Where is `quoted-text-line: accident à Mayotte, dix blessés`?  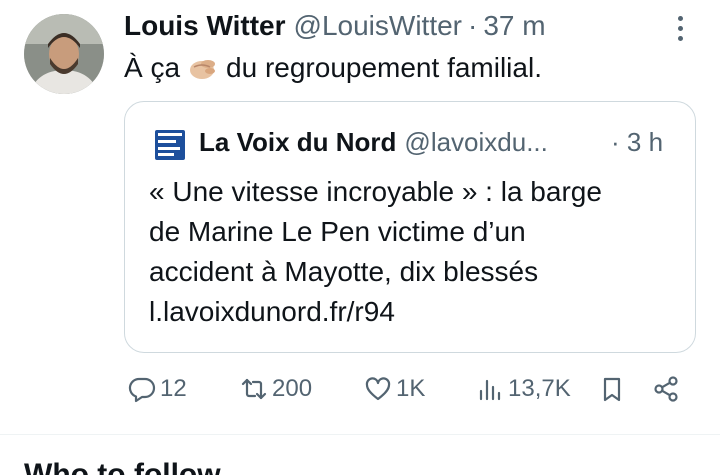
quoted-text-line: accident à Mayotte, dix blessés is located at coordinates (344, 271).